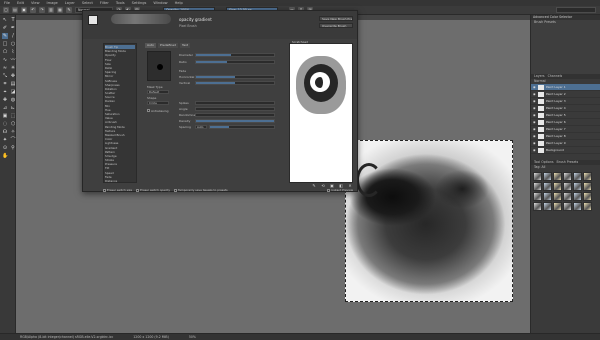  Describe the element at coordinates (6, 10) in the screenshot. I see `new-document-icon: ▢` at that location.